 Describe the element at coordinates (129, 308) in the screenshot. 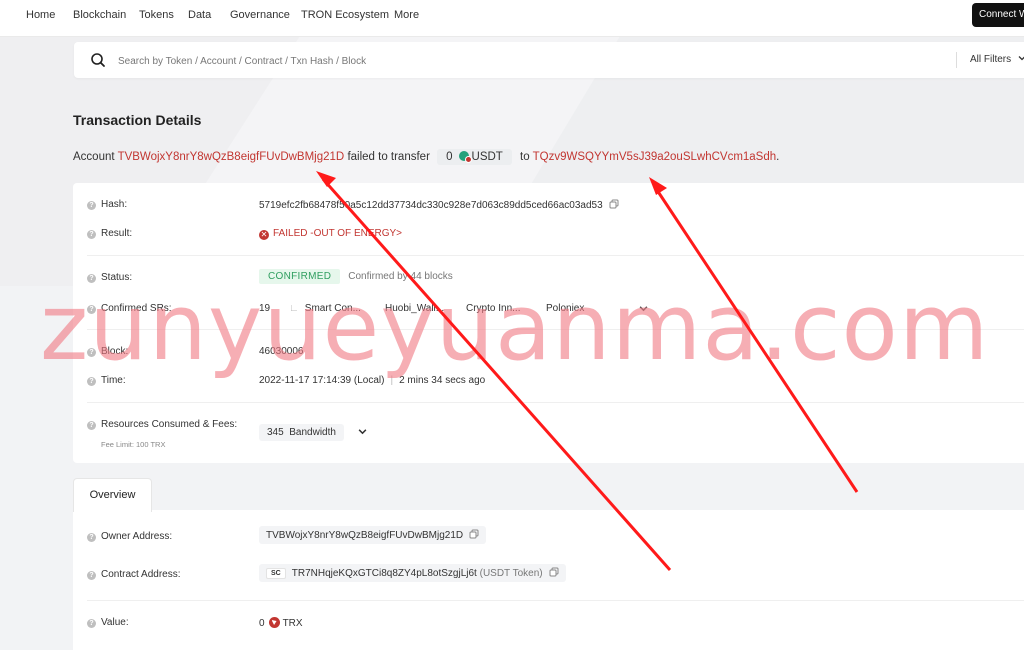

I see `confirmed-srs-label: ? Confirmed SRs:` at that location.